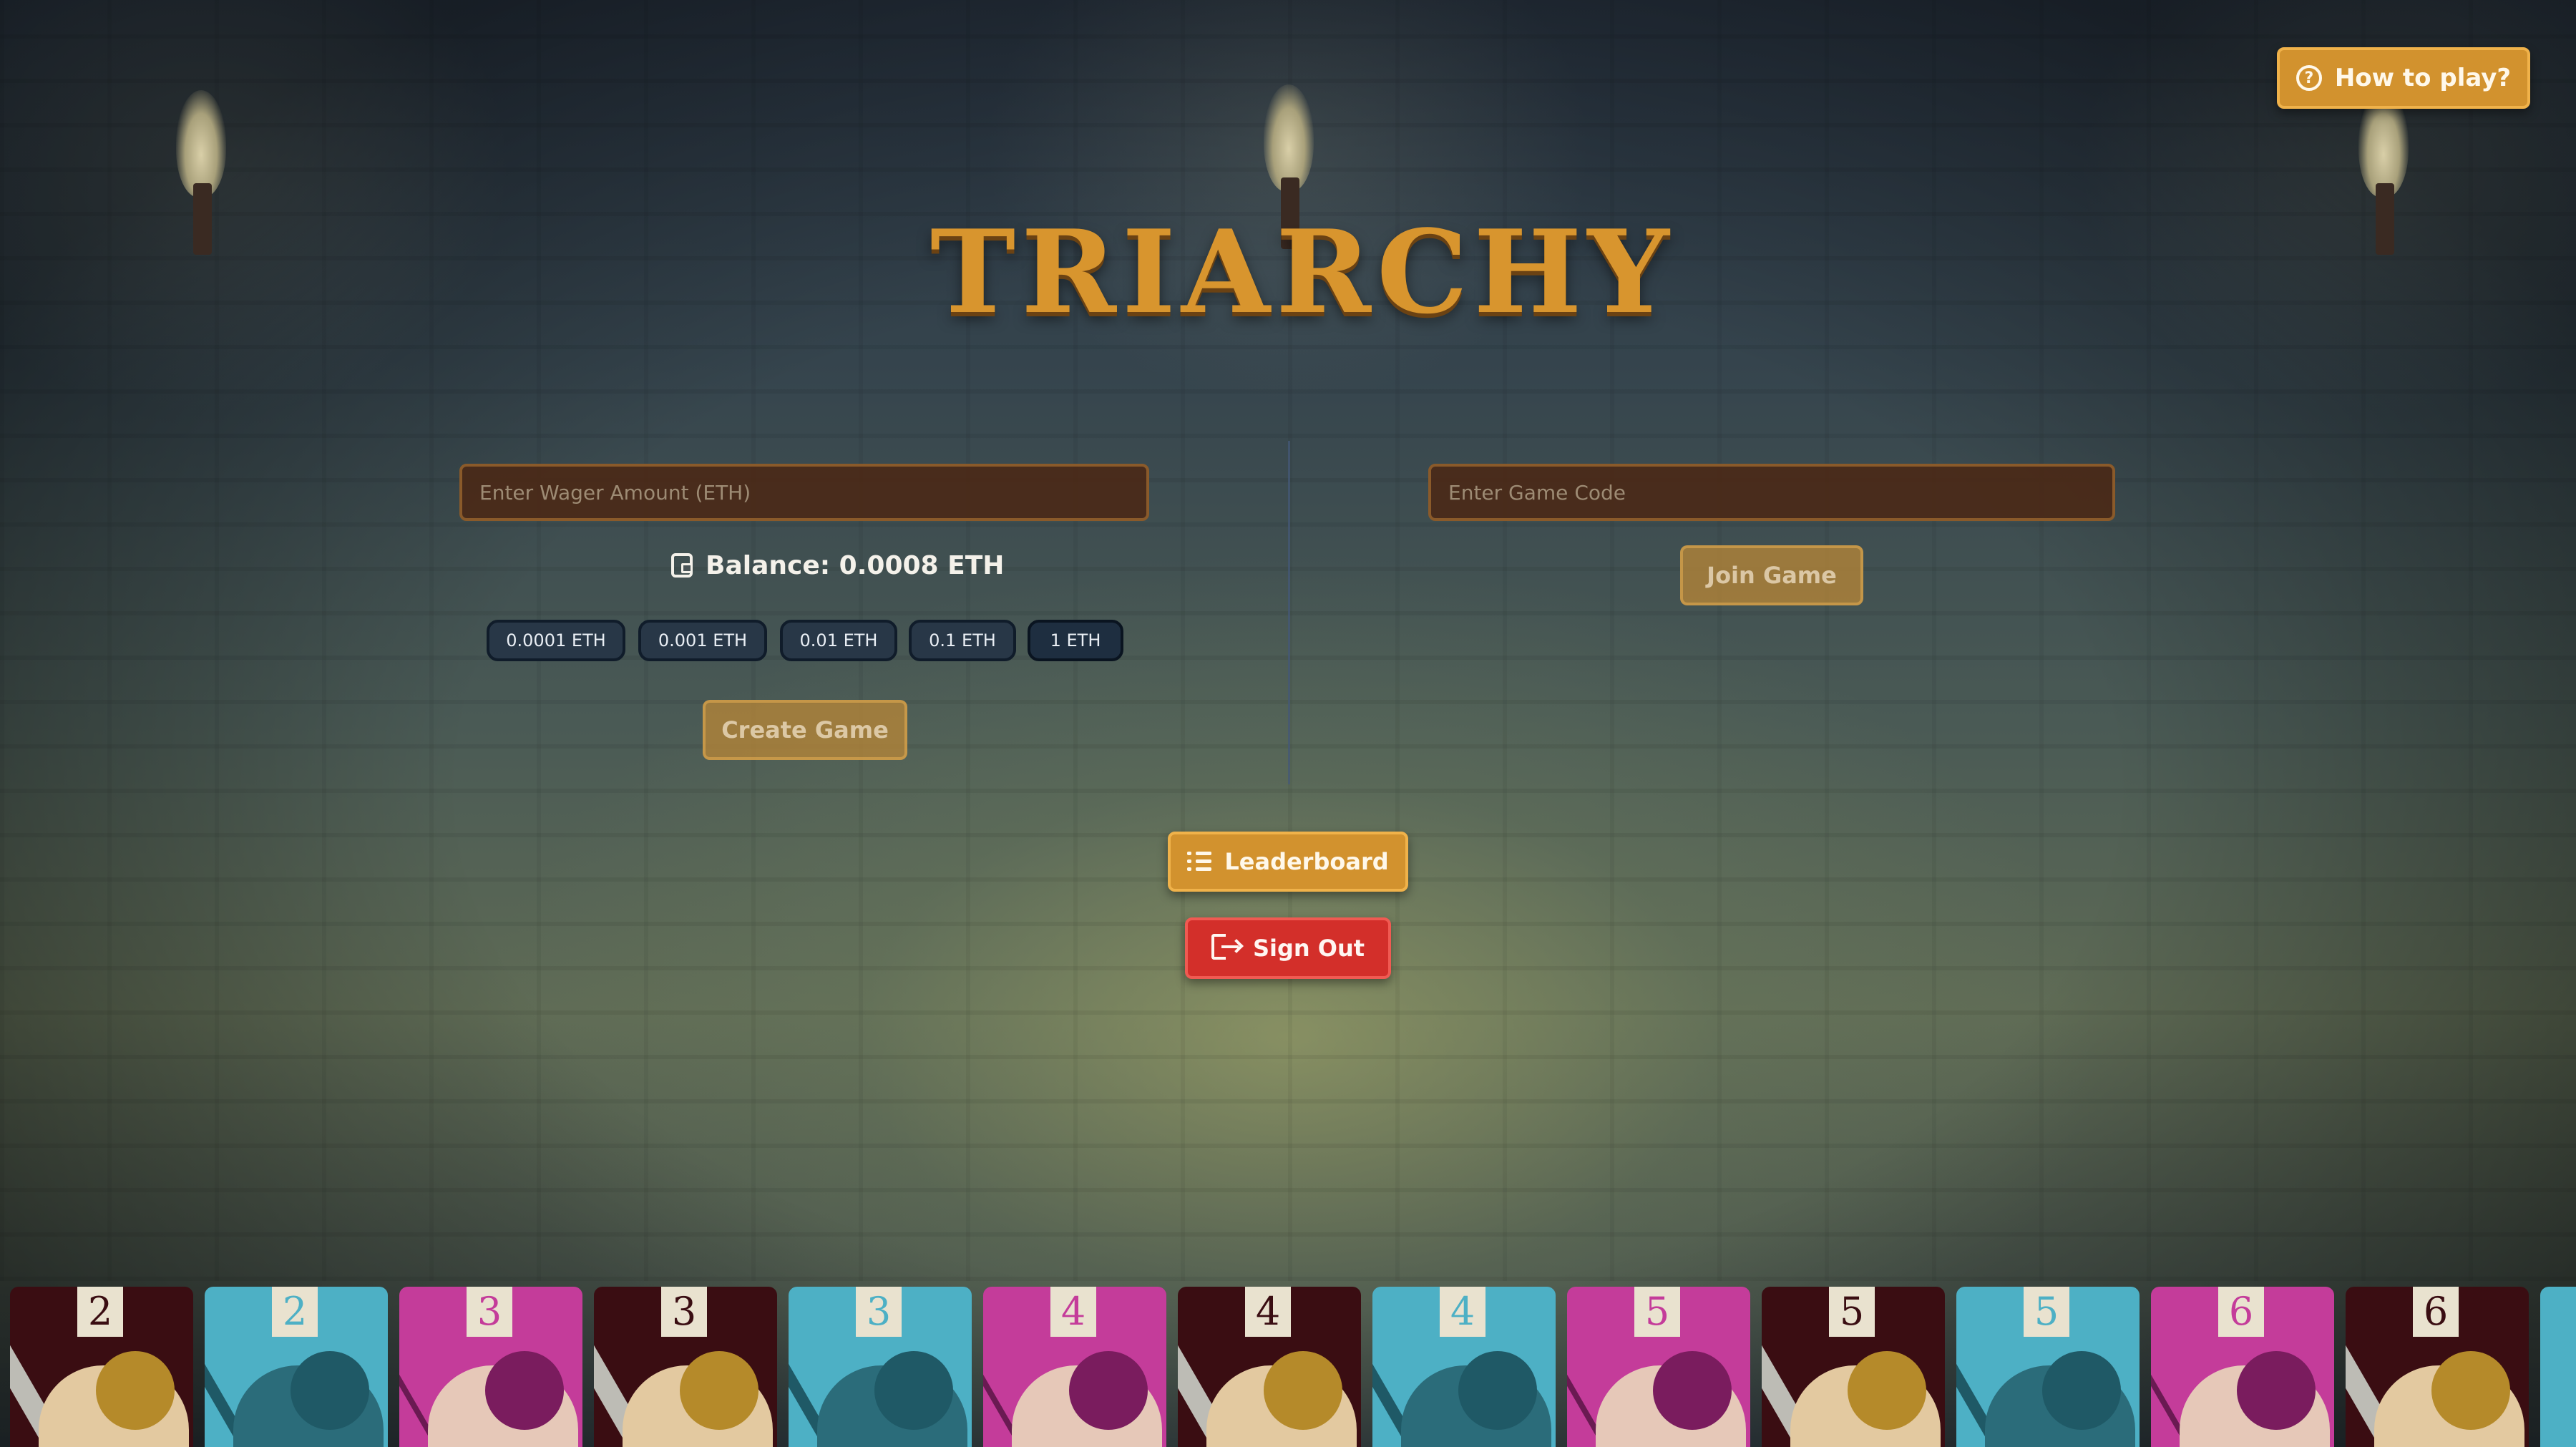 The height and width of the screenshot is (1447, 2576). I want to click on game-code-input: Enter Game Code, so click(1771, 492).